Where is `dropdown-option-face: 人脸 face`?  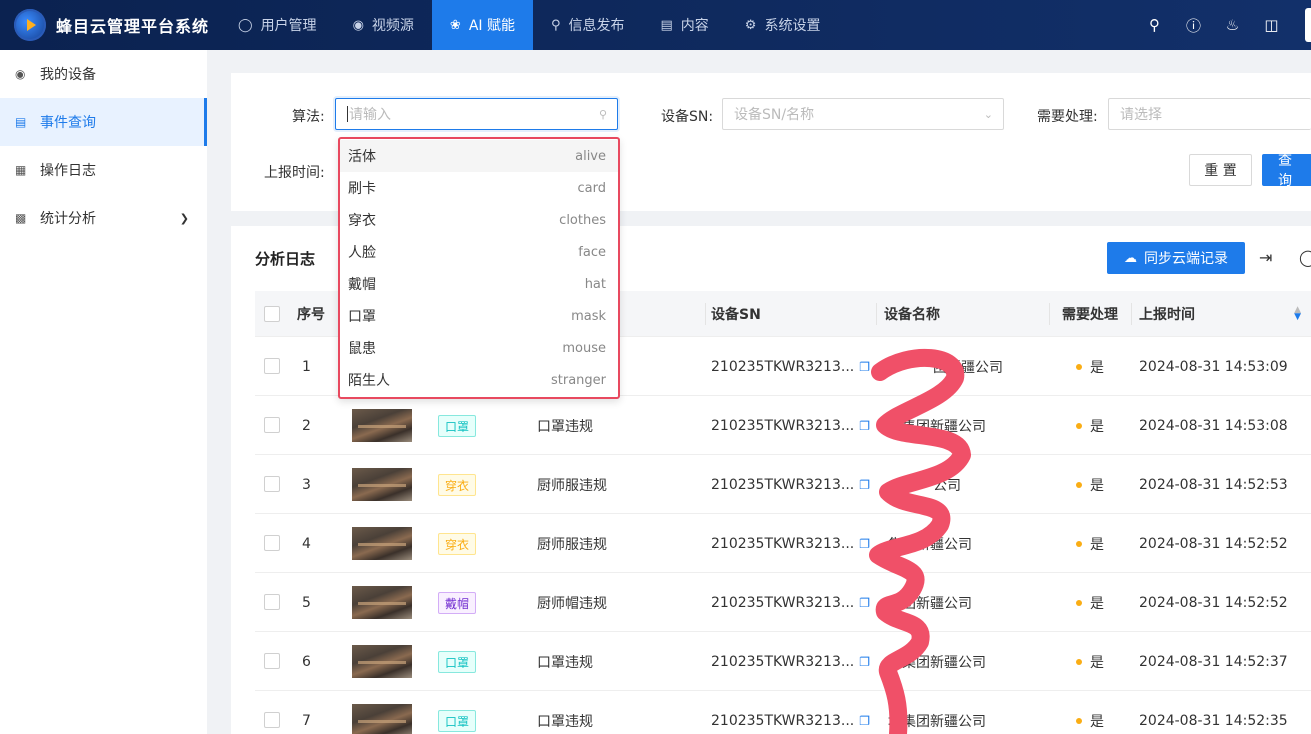
dropdown-option-face: 人脸 face is located at coordinates (479, 252).